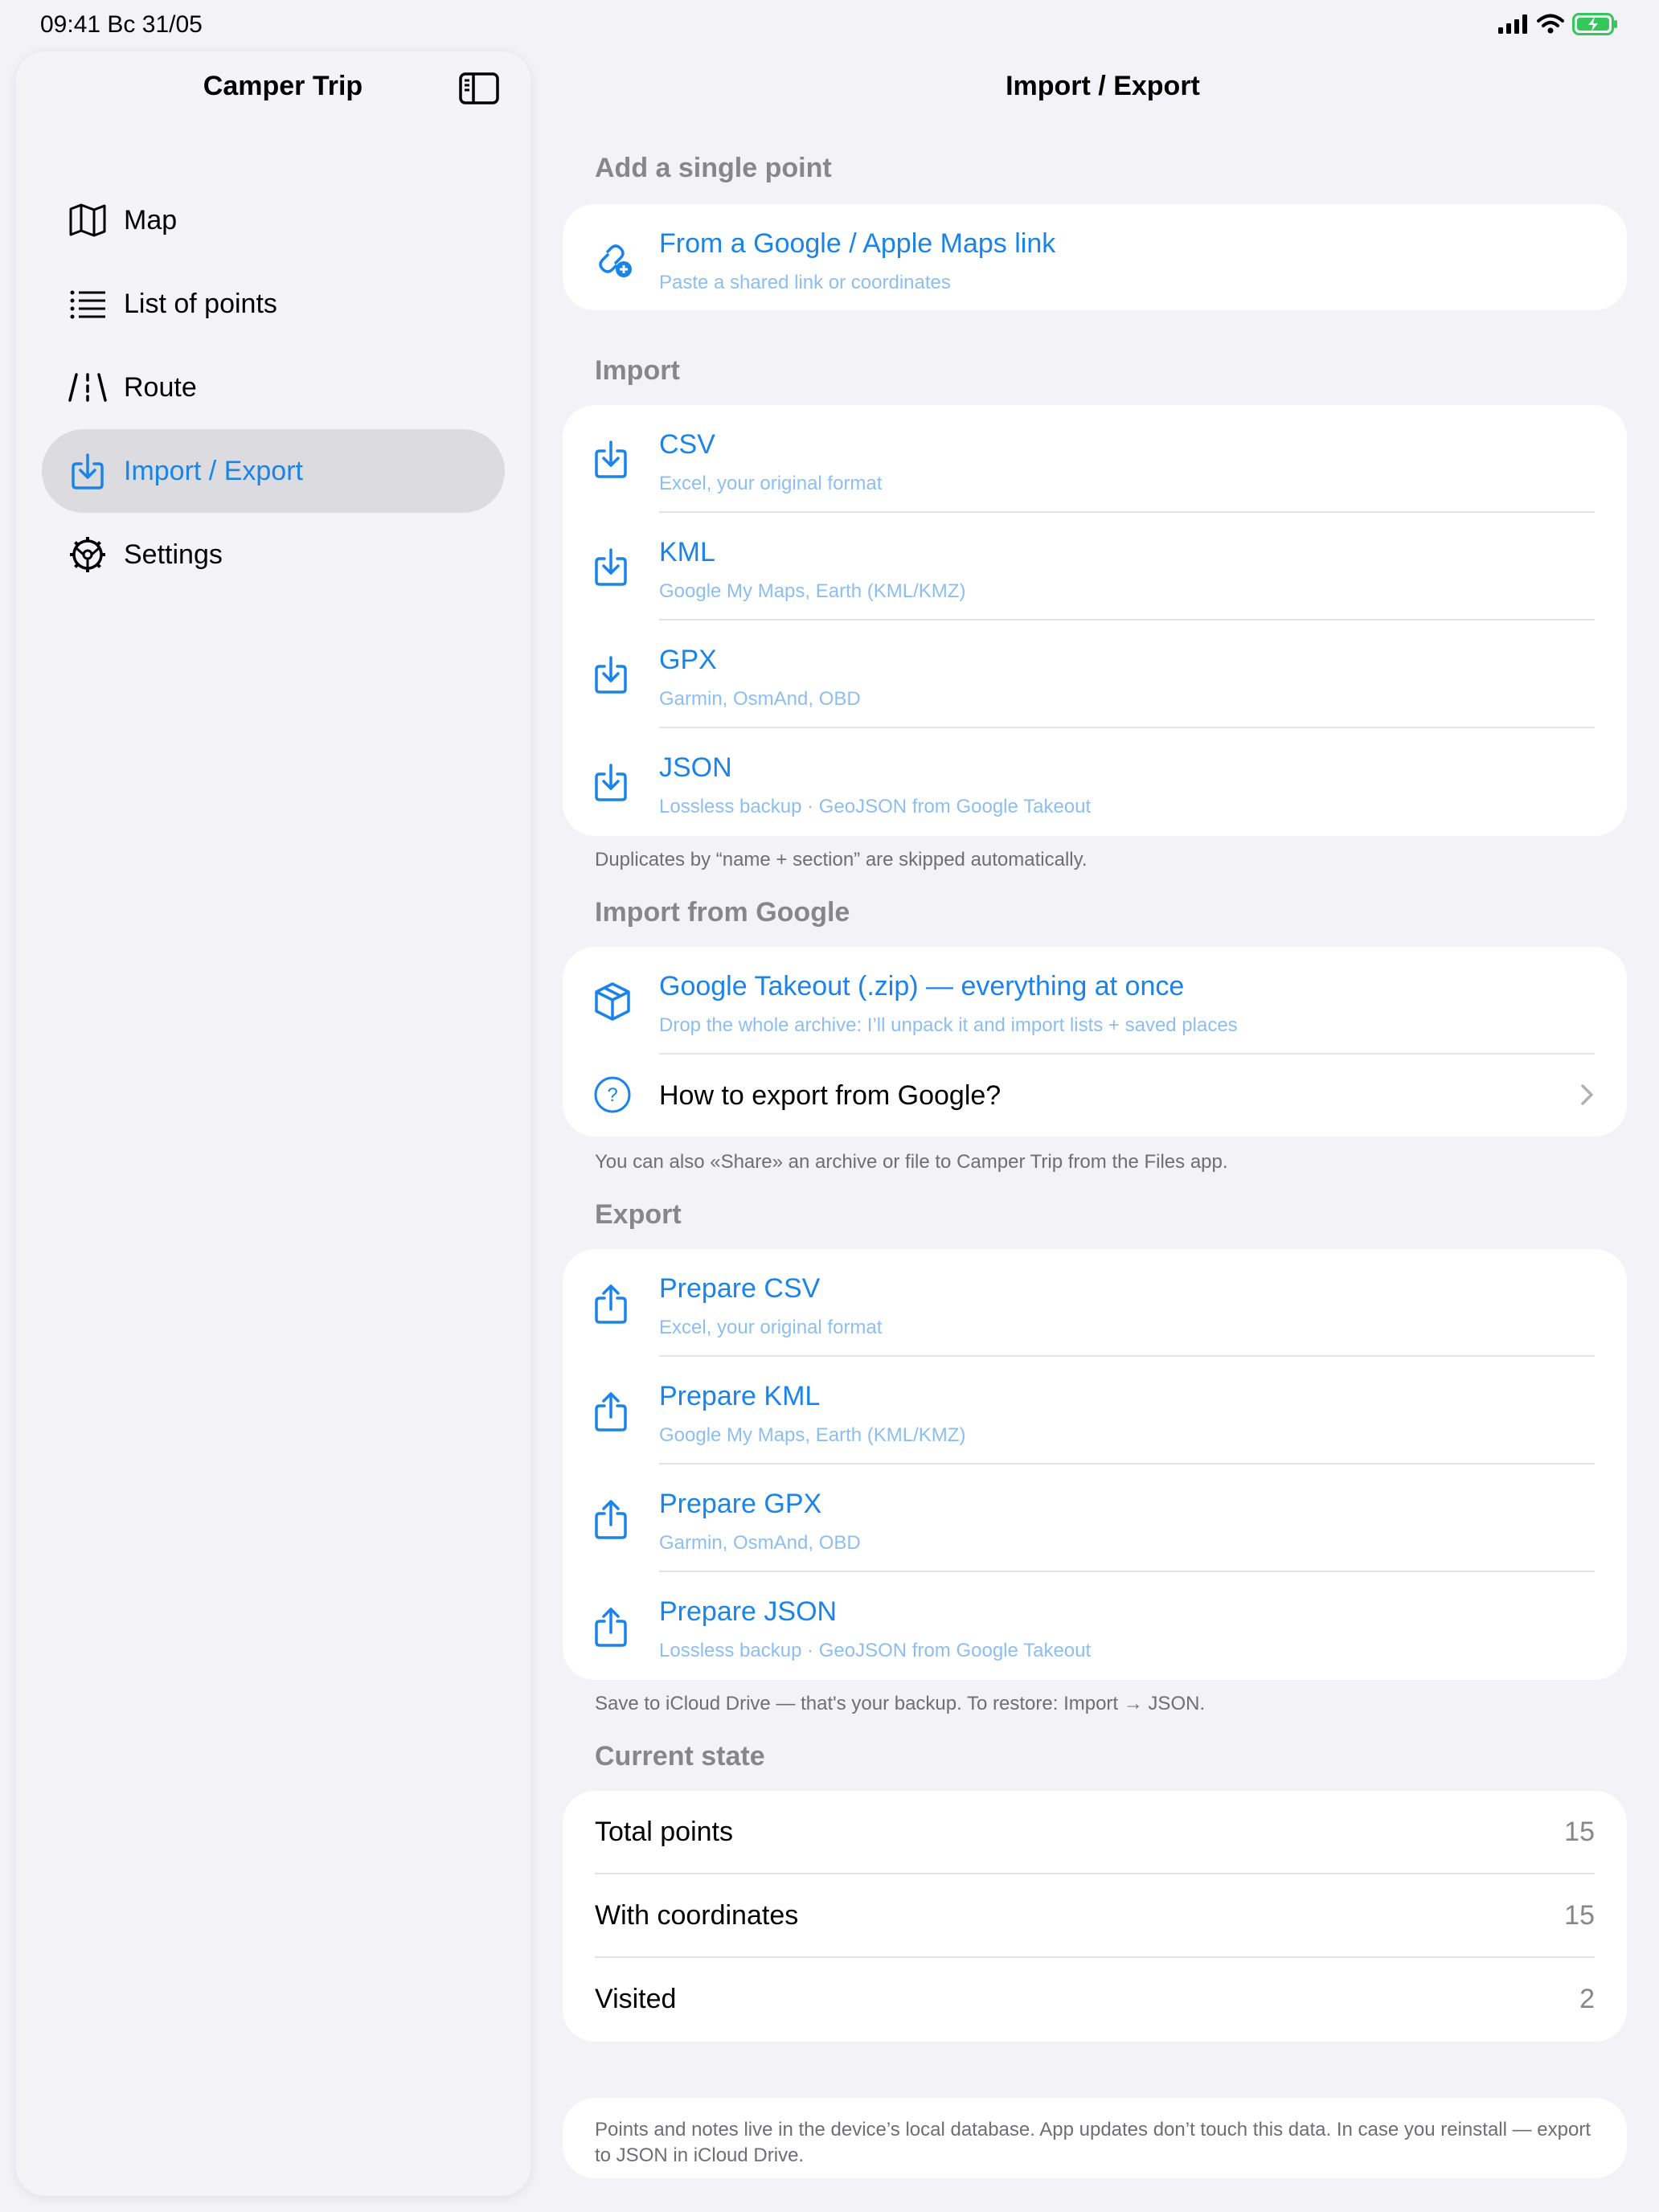 The width and height of the screenshot is (1659, 2212). What do you see at coordinates (88, 555) in the screenshot?
I see `gear-icon` at bounding box center [88, 555].